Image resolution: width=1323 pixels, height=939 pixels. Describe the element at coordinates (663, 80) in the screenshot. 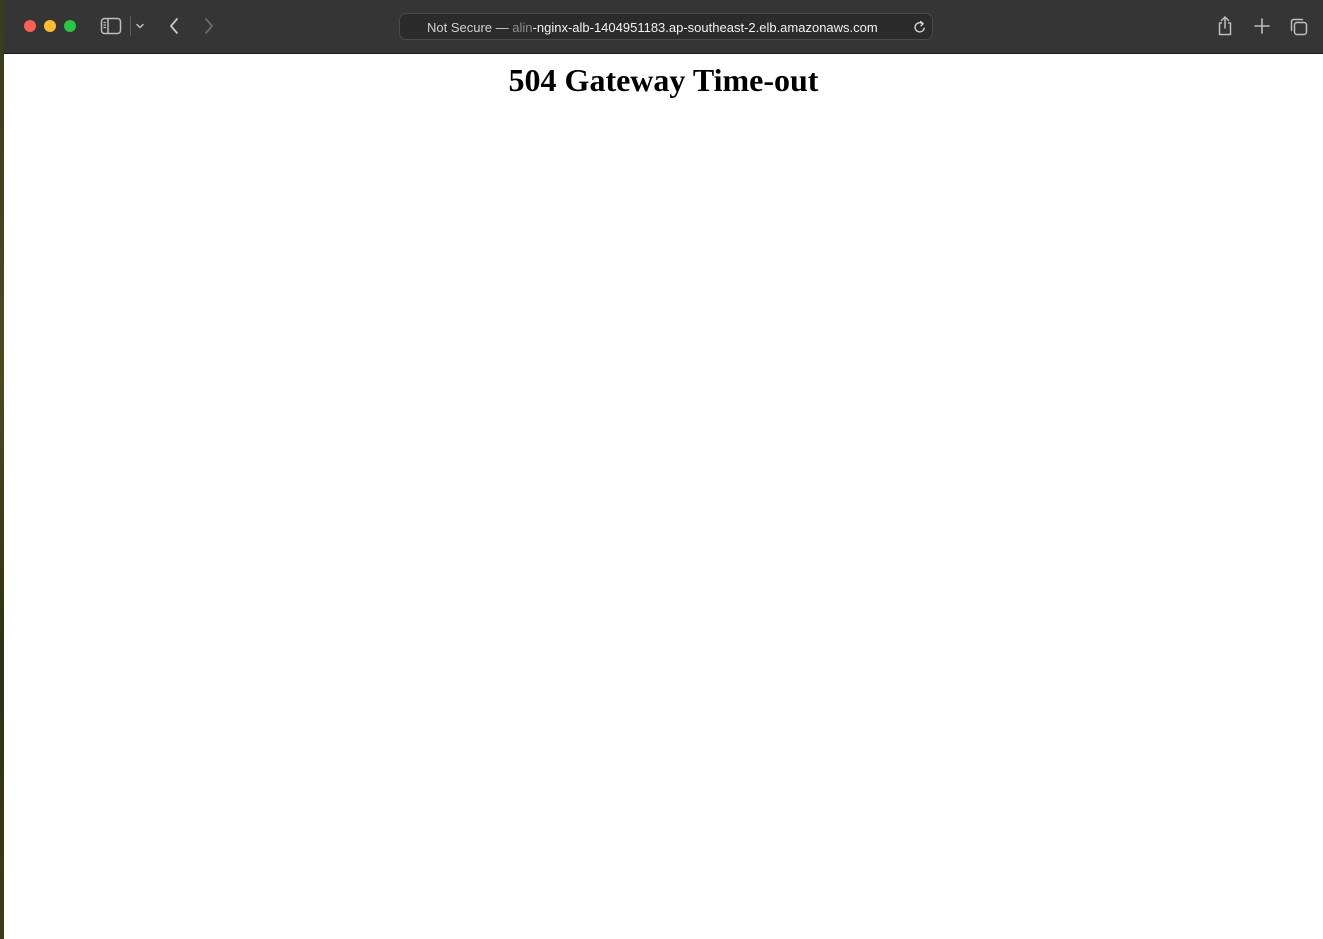

I see `page-title: 504 Gateway Time-out` at that location.